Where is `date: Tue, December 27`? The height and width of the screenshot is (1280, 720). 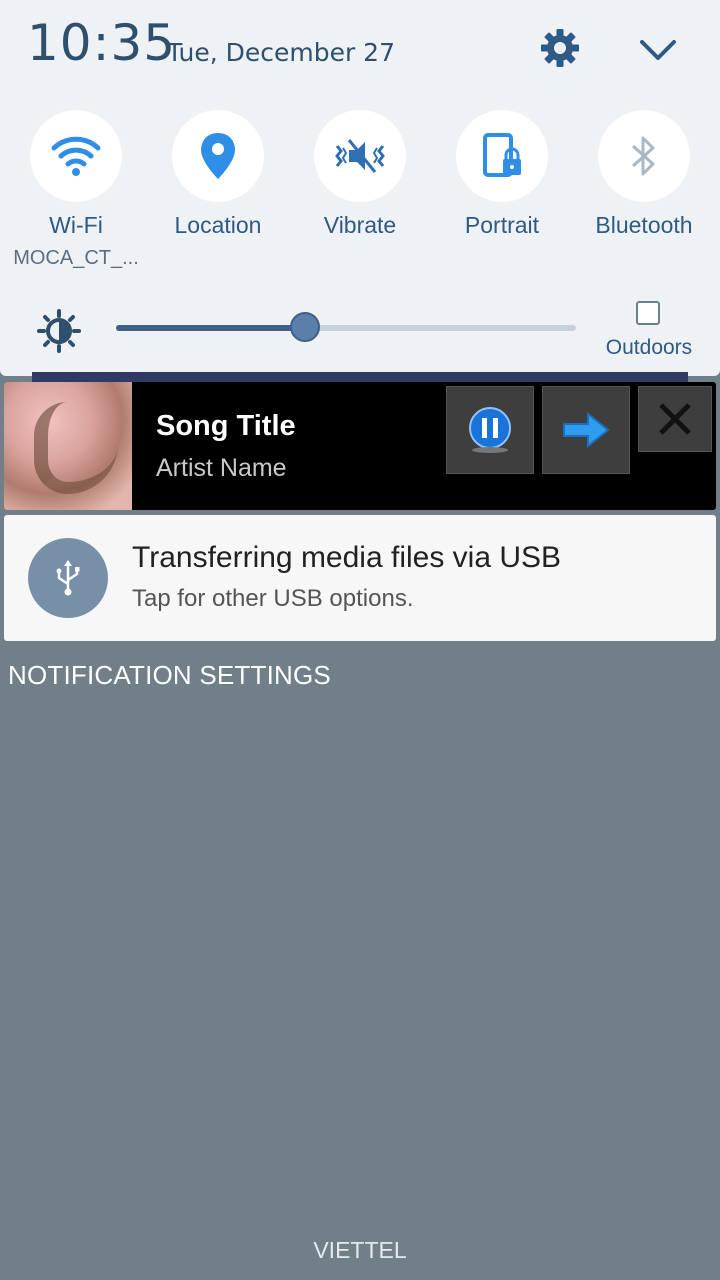
date: Tue, December 27 is located at coordinates (281, 52).